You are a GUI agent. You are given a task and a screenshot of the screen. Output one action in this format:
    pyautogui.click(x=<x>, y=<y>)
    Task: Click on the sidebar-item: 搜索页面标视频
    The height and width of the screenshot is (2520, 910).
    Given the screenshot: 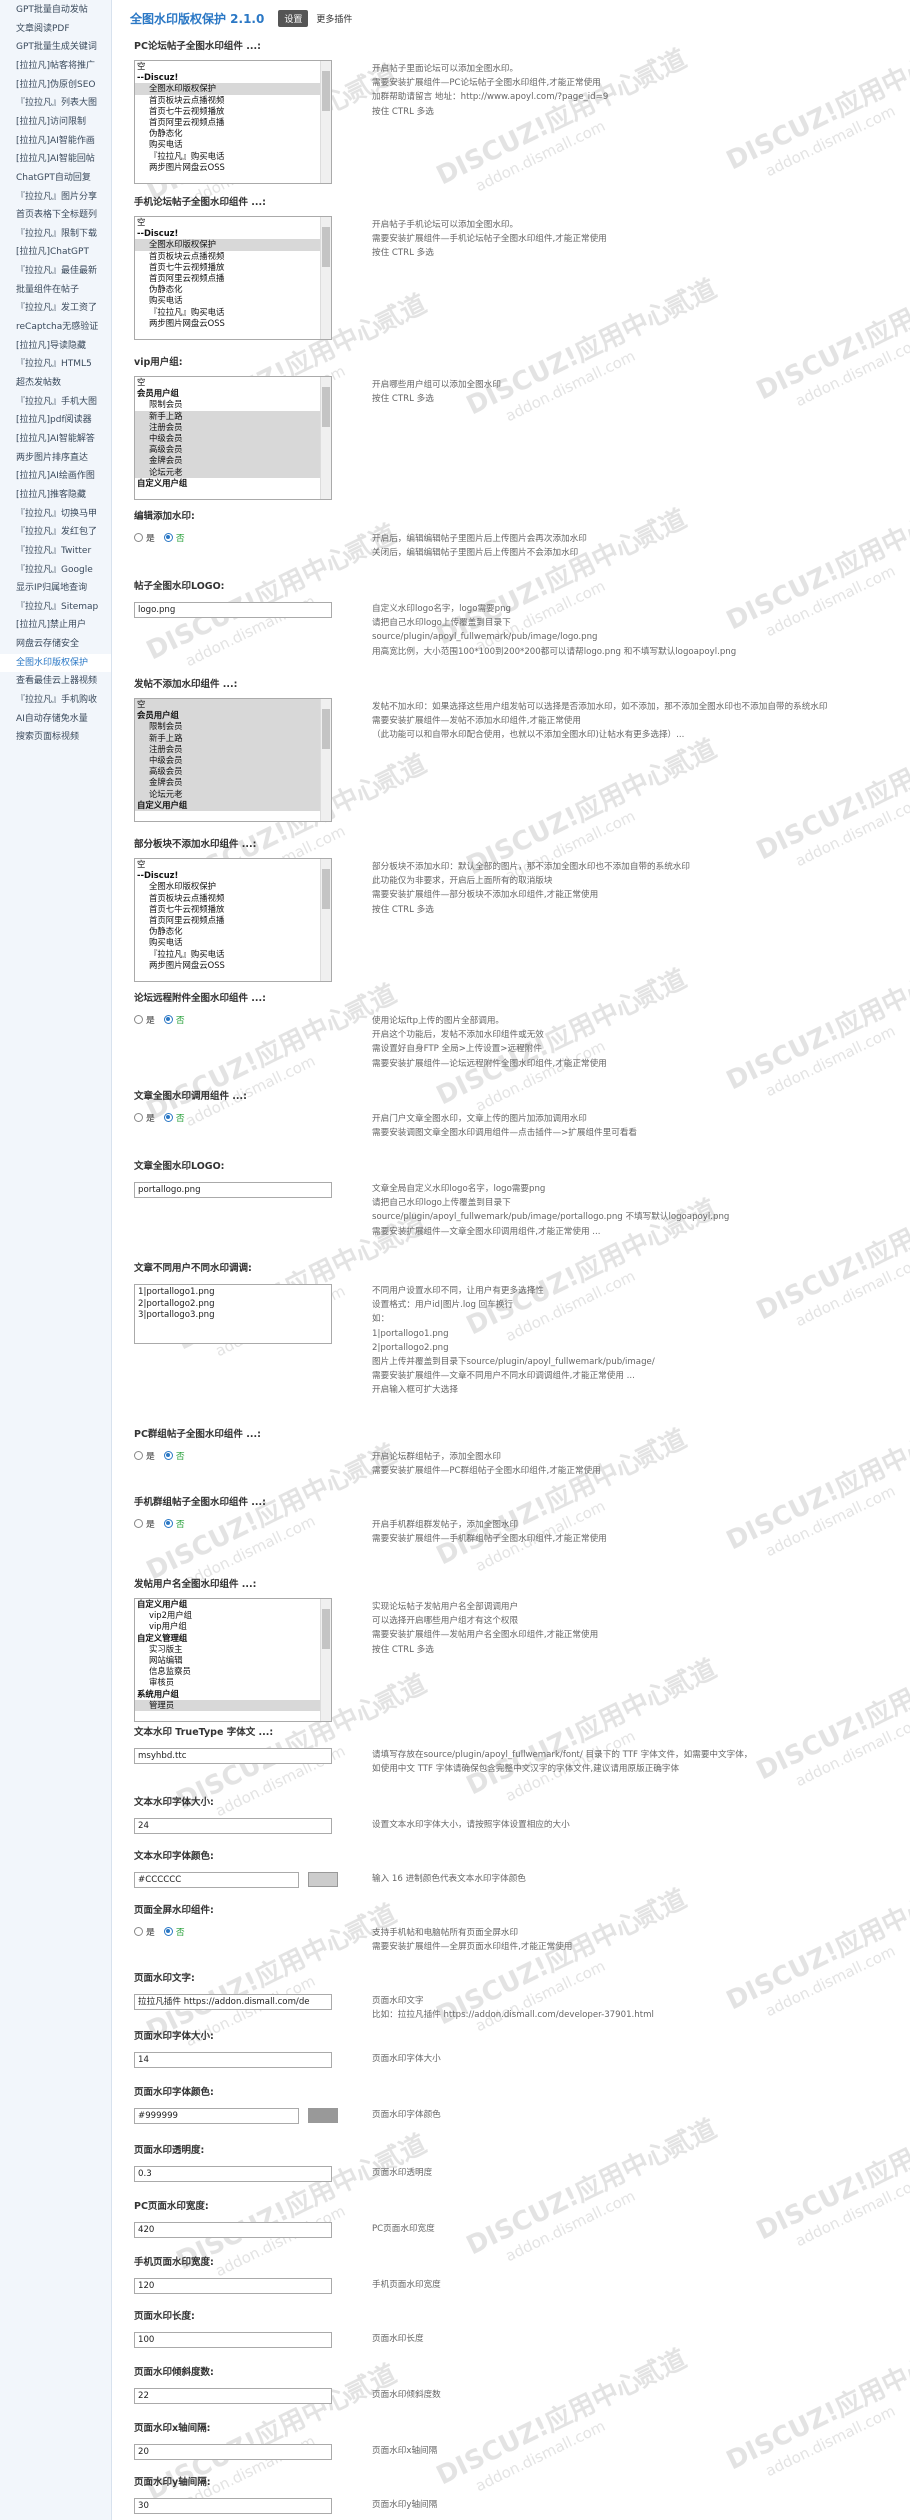 What is the action you would take?
    pyautogui.click(x=55, y=737)
    